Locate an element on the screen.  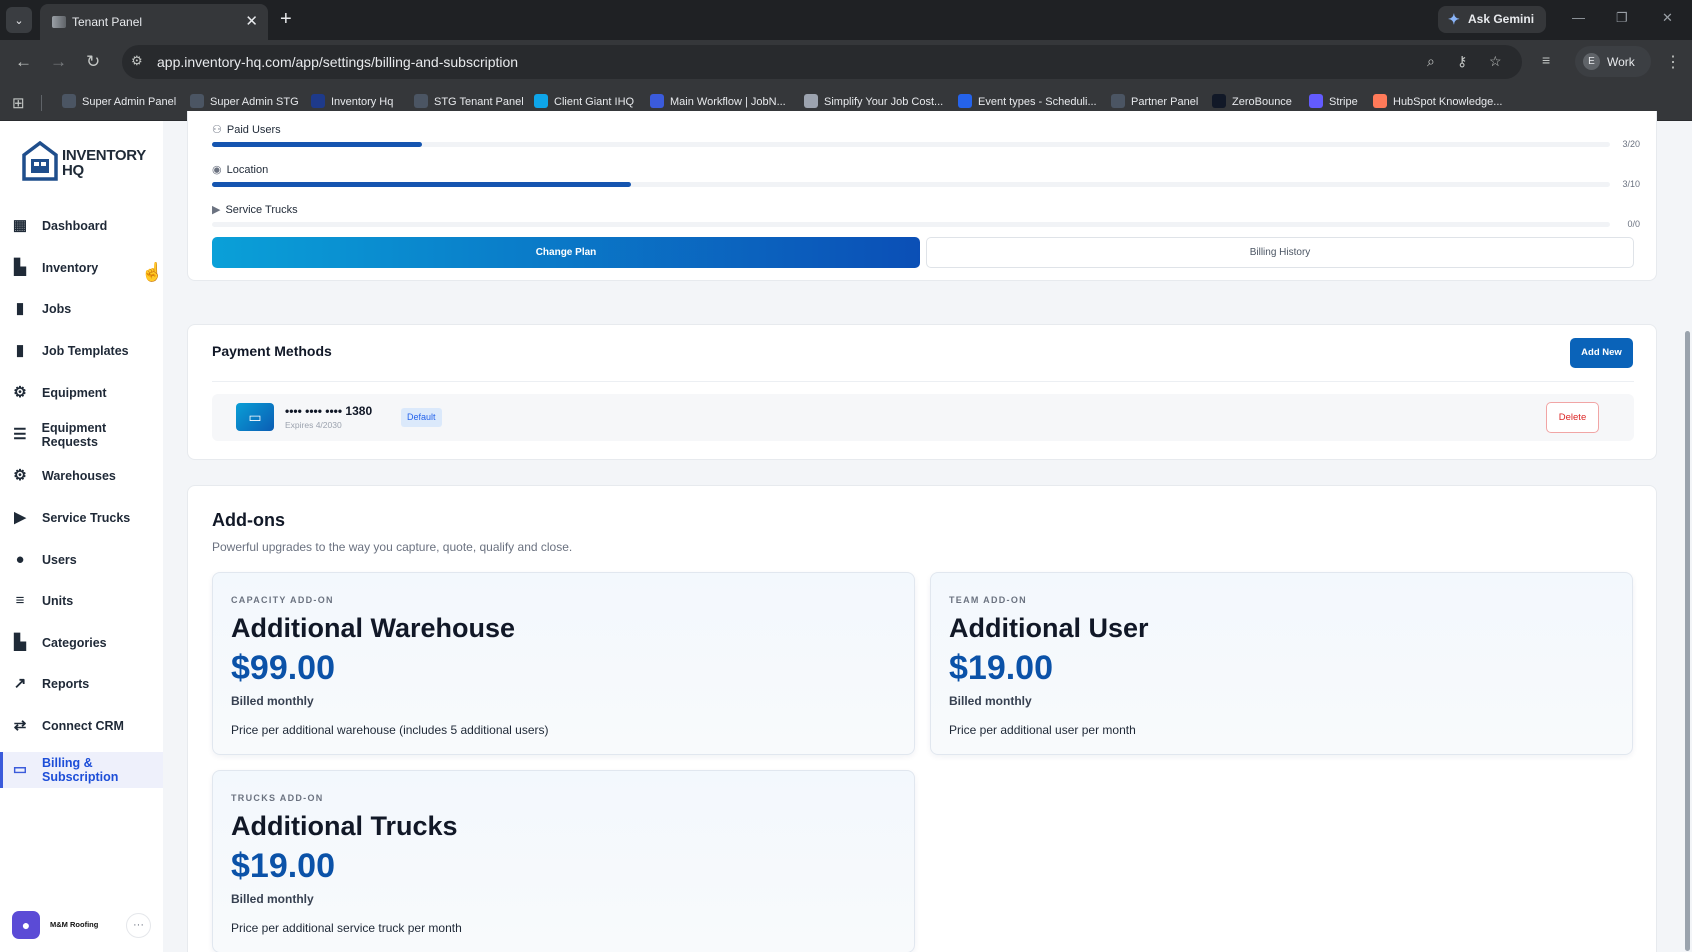
warehouse-logo-icon is located at coordinates (40, 160).